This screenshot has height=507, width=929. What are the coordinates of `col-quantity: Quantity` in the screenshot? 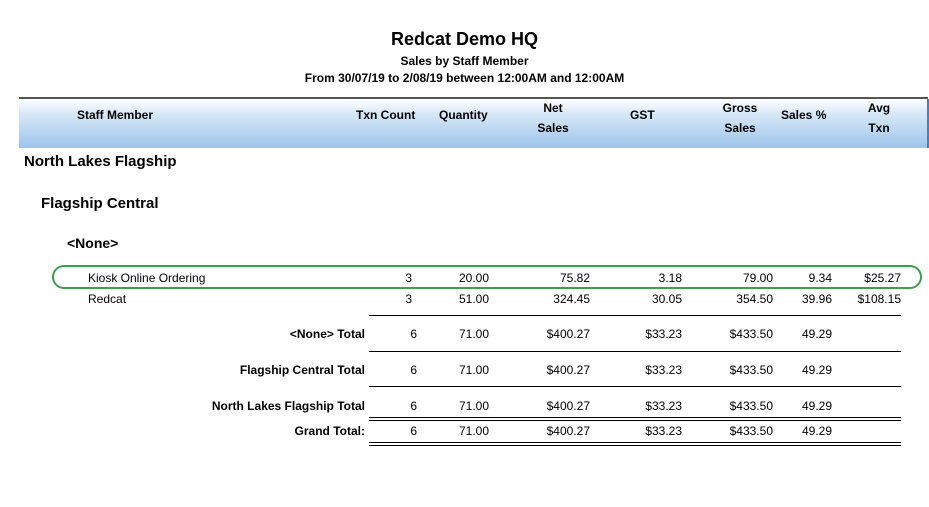 It's located at (463, 115).